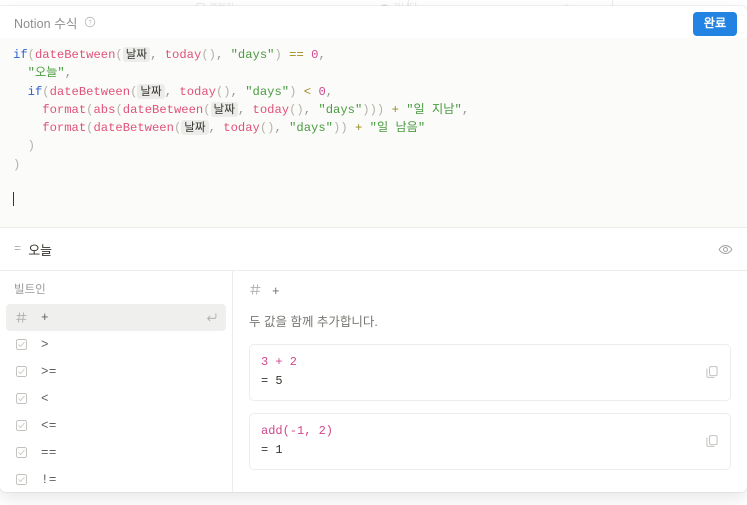 This screenshot has width=747, height=505. Describe the element at coordinates (46, 73) in the screenshot. I see `code-token-str: "오늘"` at that location.